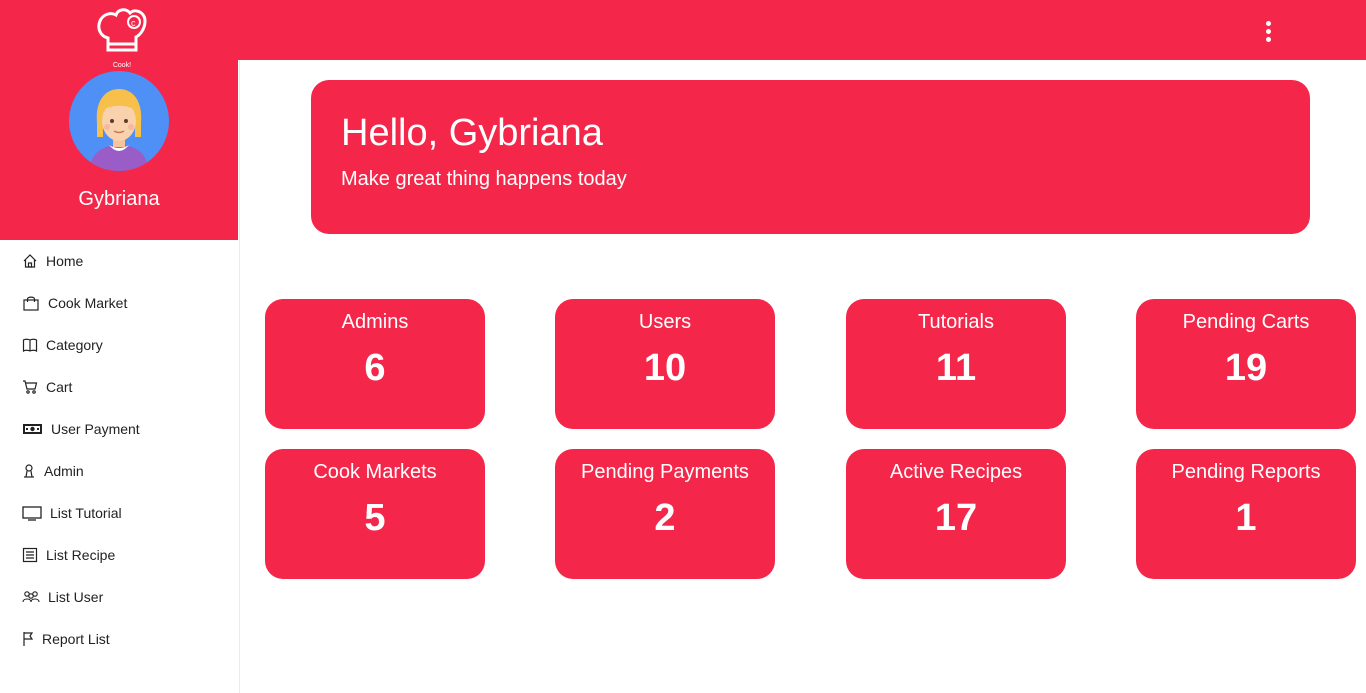  What do you see at coordinates (375, 518) in the screenshot?
I see `stat-value: 5` at bounding box center [375, 518].